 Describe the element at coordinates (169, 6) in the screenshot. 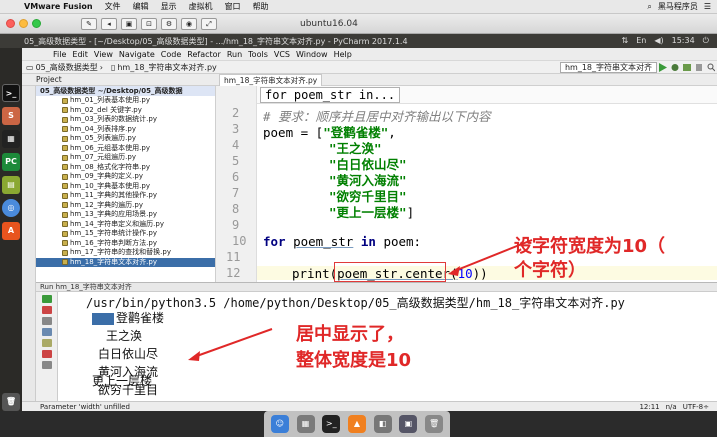

I see `menu-view: 显示` at that location.